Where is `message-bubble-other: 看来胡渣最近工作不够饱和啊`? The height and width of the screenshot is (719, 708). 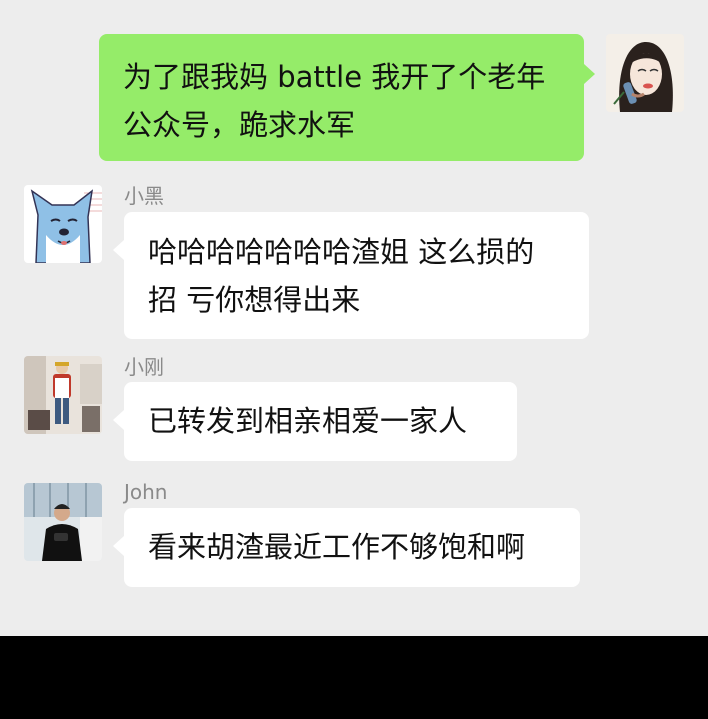
message-bubble-other: 看来胡渣最近工作不够饱和啊 is located at coordinates (352, 547).